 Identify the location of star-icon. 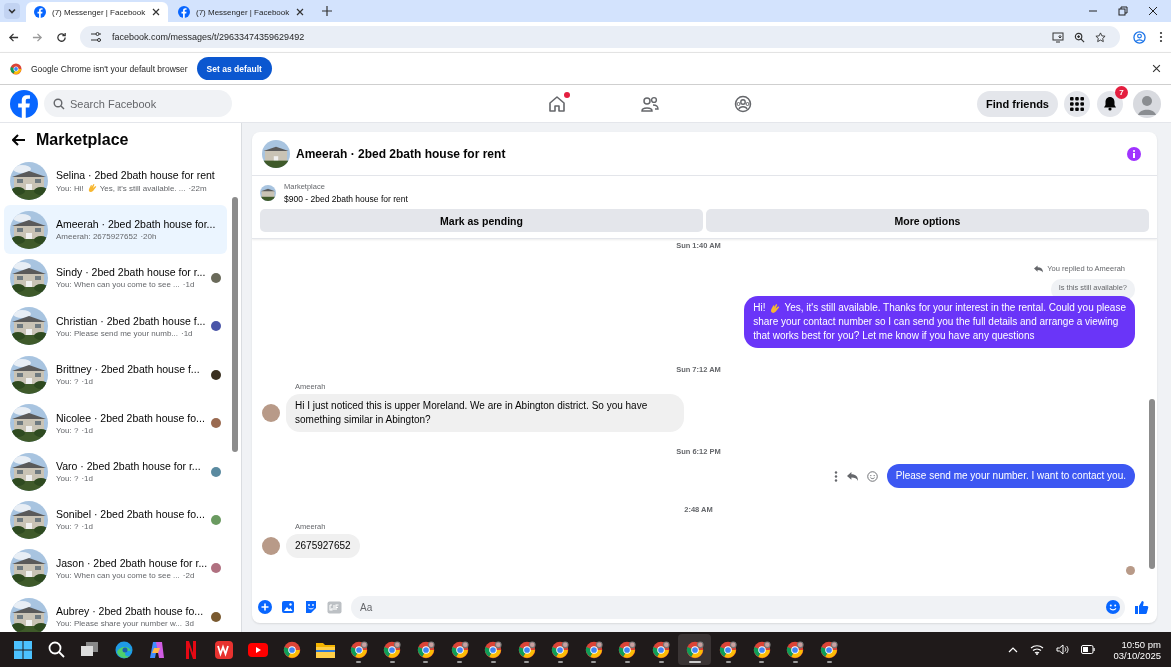
(1100, 37).